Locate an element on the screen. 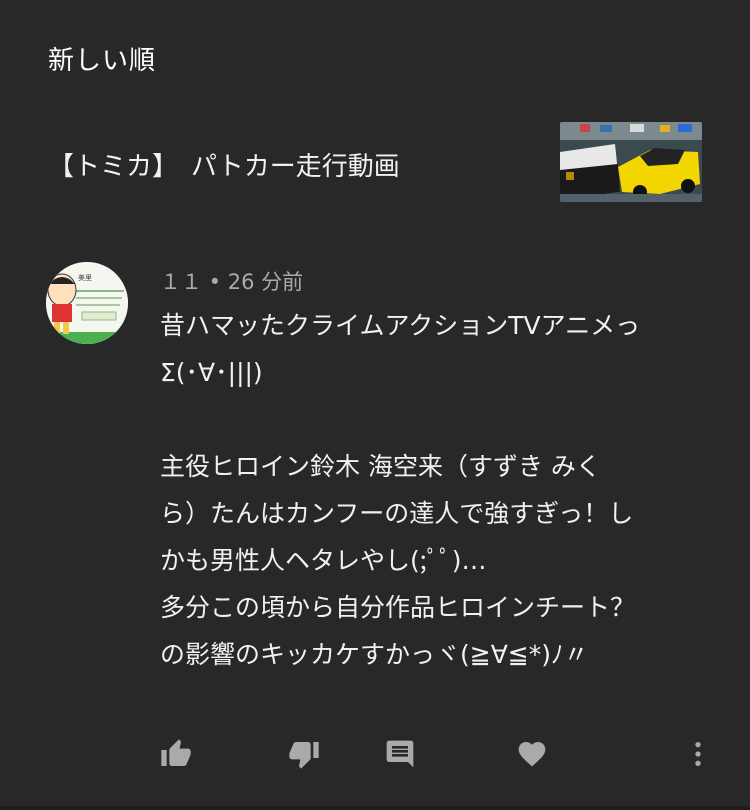 The width and height of the screenshot is (750, 810). more-options-button is located at coordinates (698, 754).